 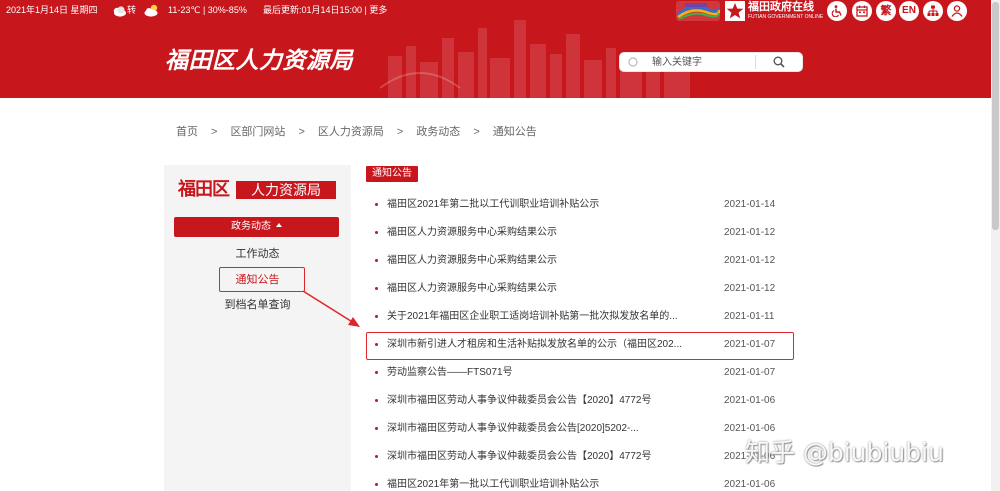 I want to click on partly-sunny-icon, so click(x=151, y=10).